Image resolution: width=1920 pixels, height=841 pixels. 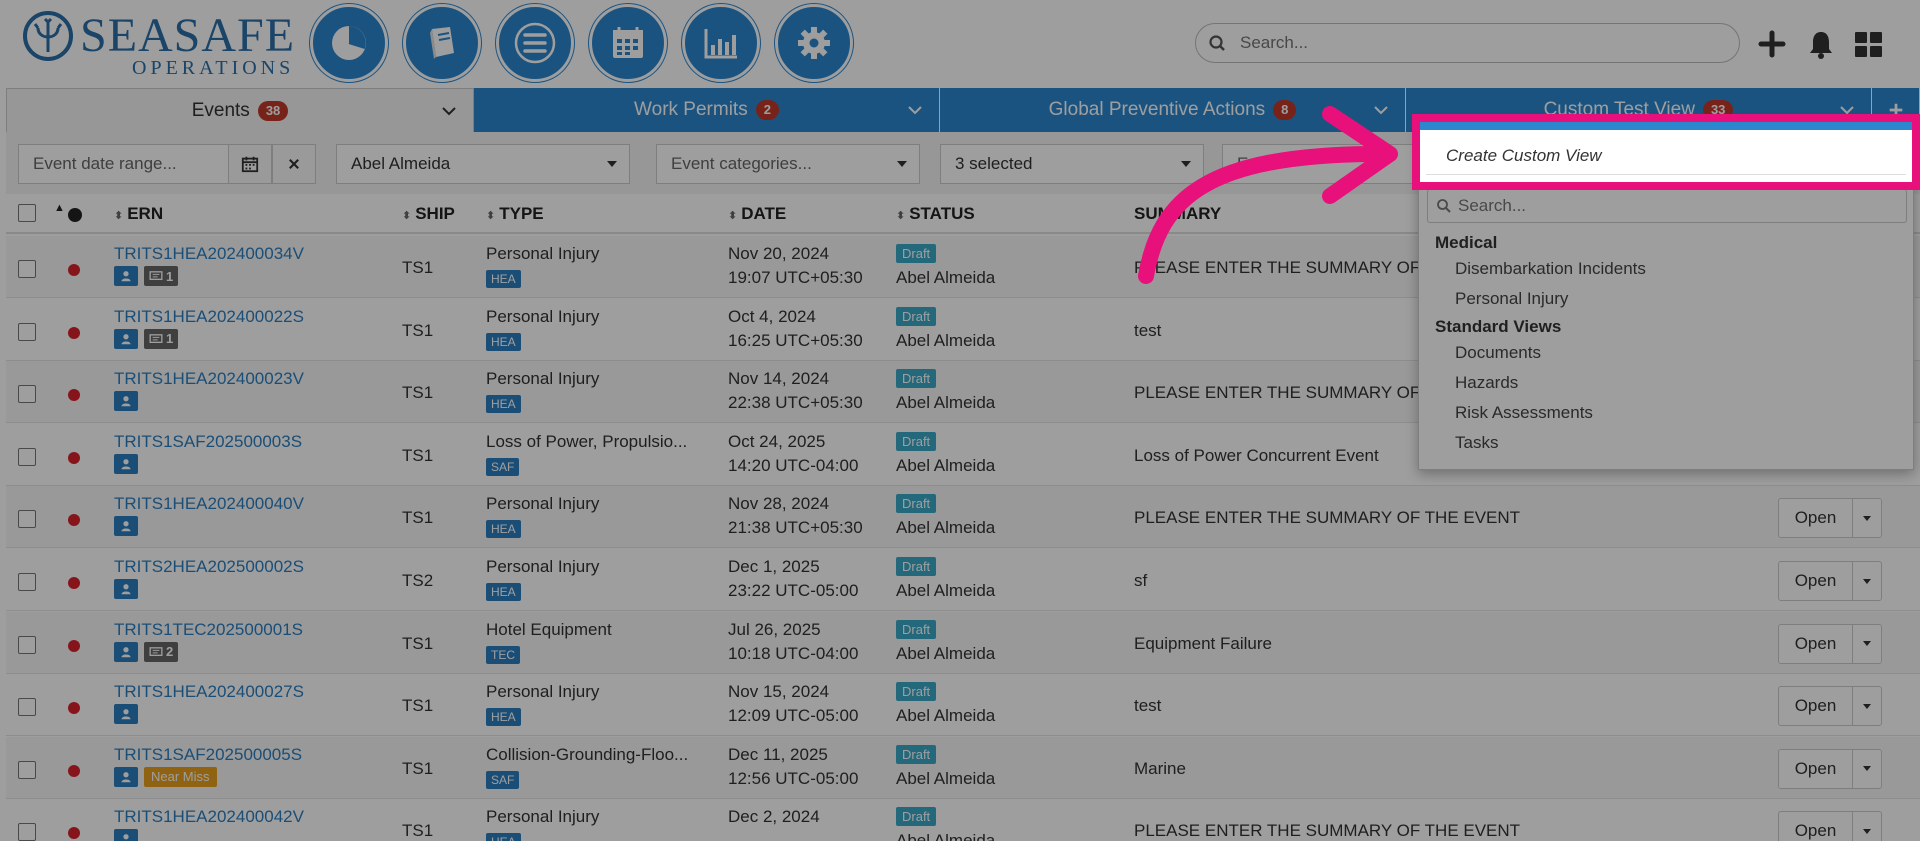 I want to click on date-cell: Nov 15, 2024, so click(x=779, y=692).